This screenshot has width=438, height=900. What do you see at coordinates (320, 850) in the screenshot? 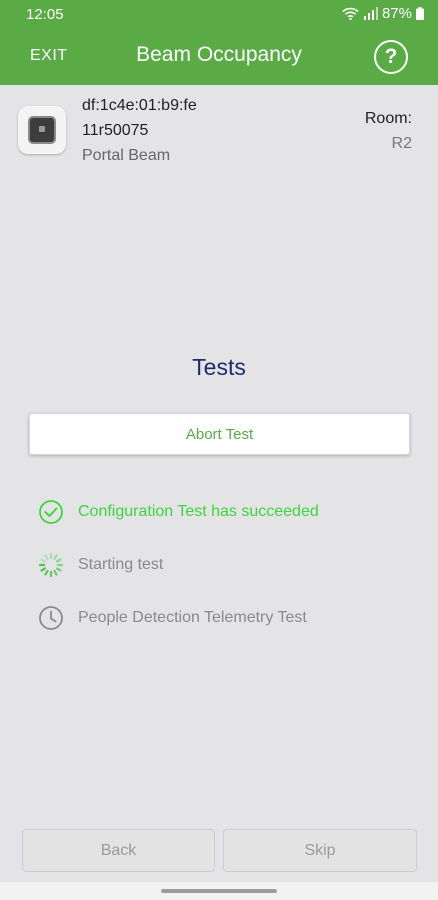
I see `skip-button: Skip` at bounding box center [320, 850].